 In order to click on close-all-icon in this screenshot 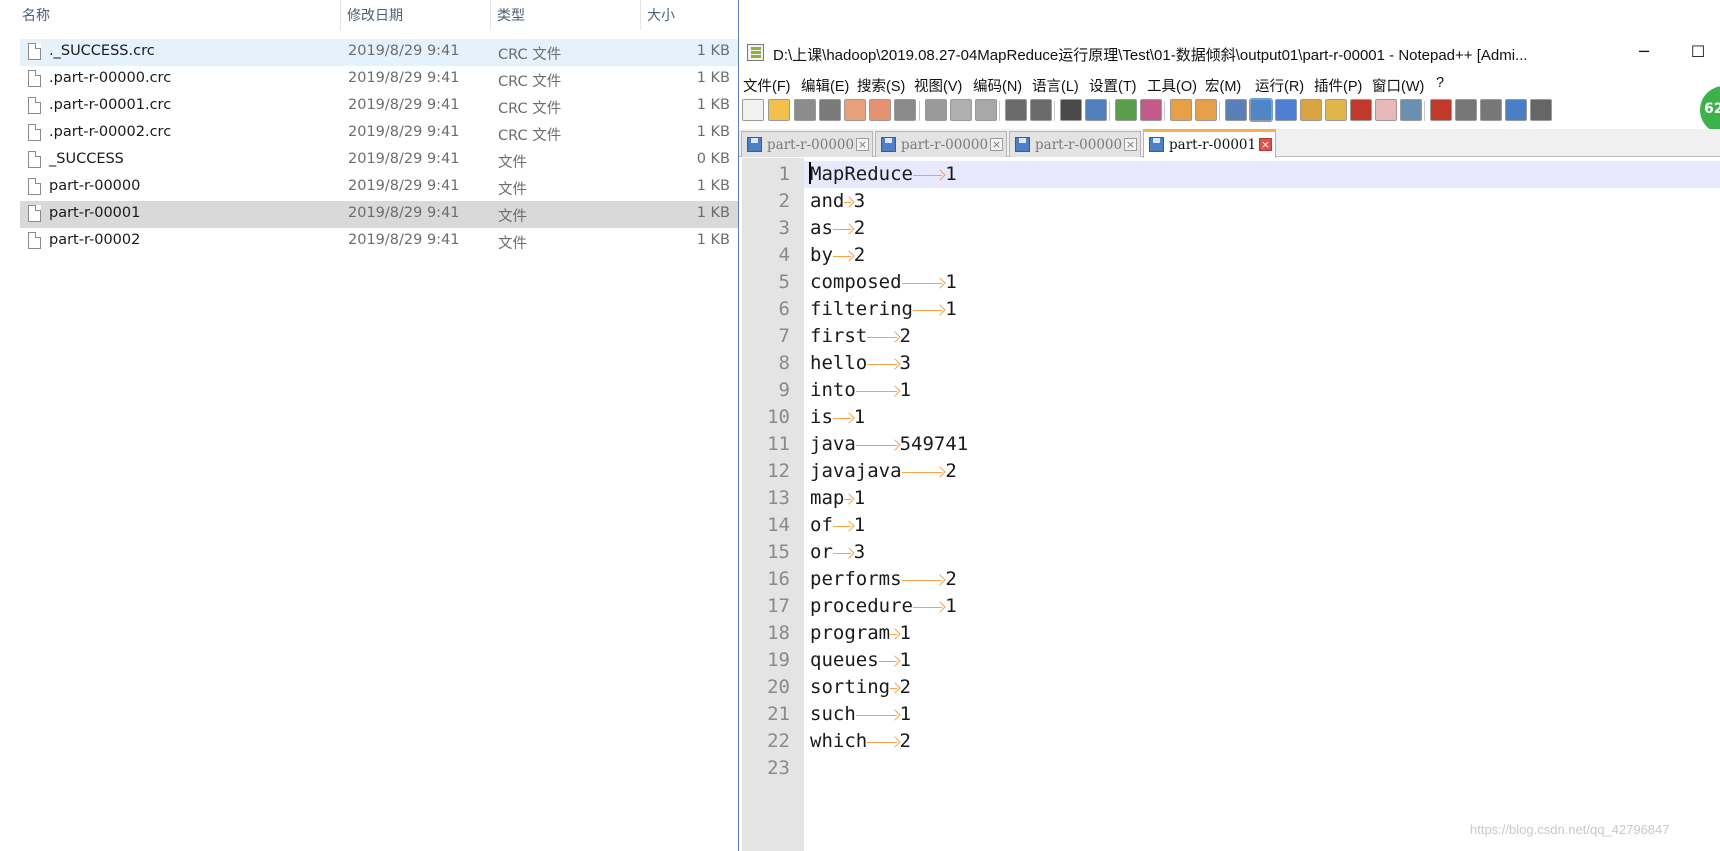, I will do `click(880, 110)`.